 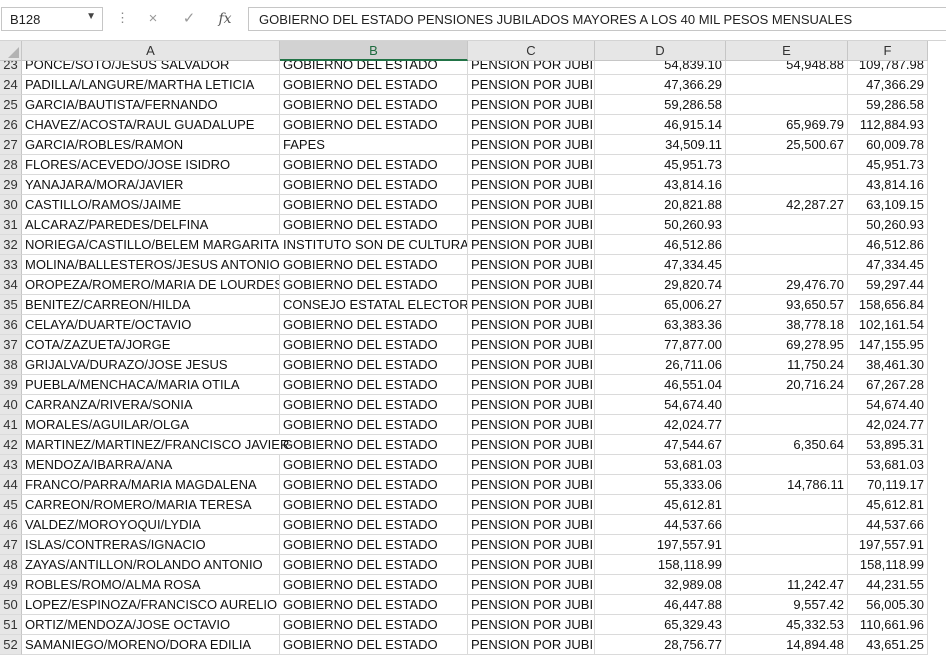 I want to click on cell-d: 47,544.67, so click(x=660, y=445).